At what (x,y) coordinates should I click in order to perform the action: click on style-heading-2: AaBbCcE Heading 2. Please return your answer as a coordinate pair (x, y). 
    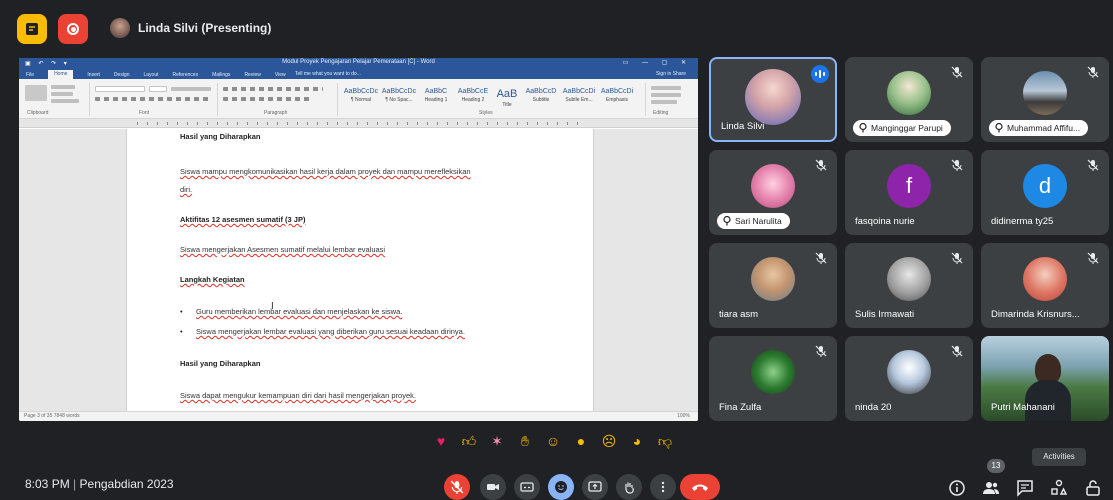
    Looking at the image, I should click on (473, 97).